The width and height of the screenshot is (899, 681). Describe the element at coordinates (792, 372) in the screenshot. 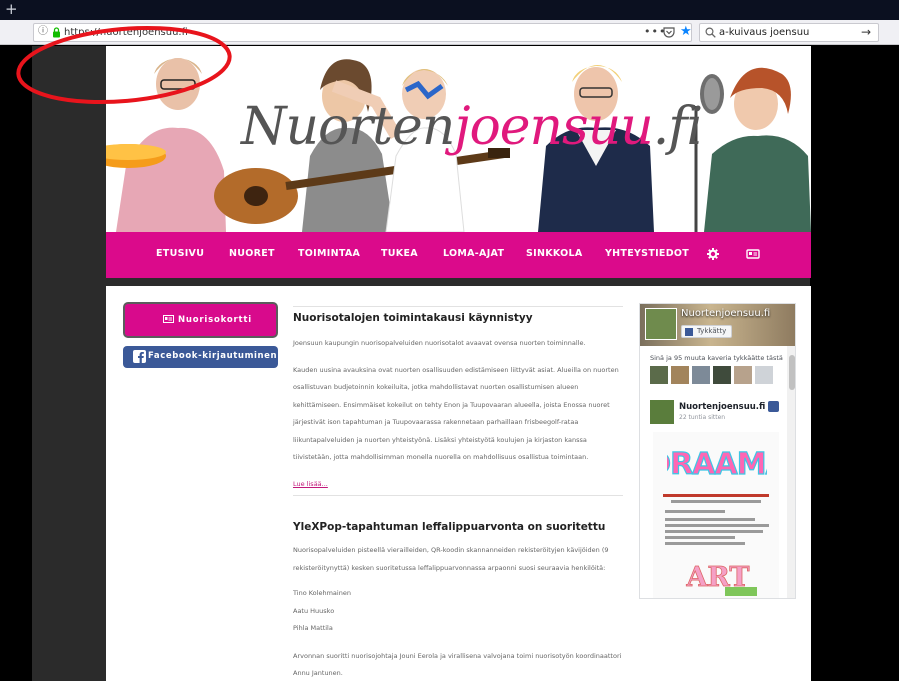

I see `fb-scroll-thumb` at that location.